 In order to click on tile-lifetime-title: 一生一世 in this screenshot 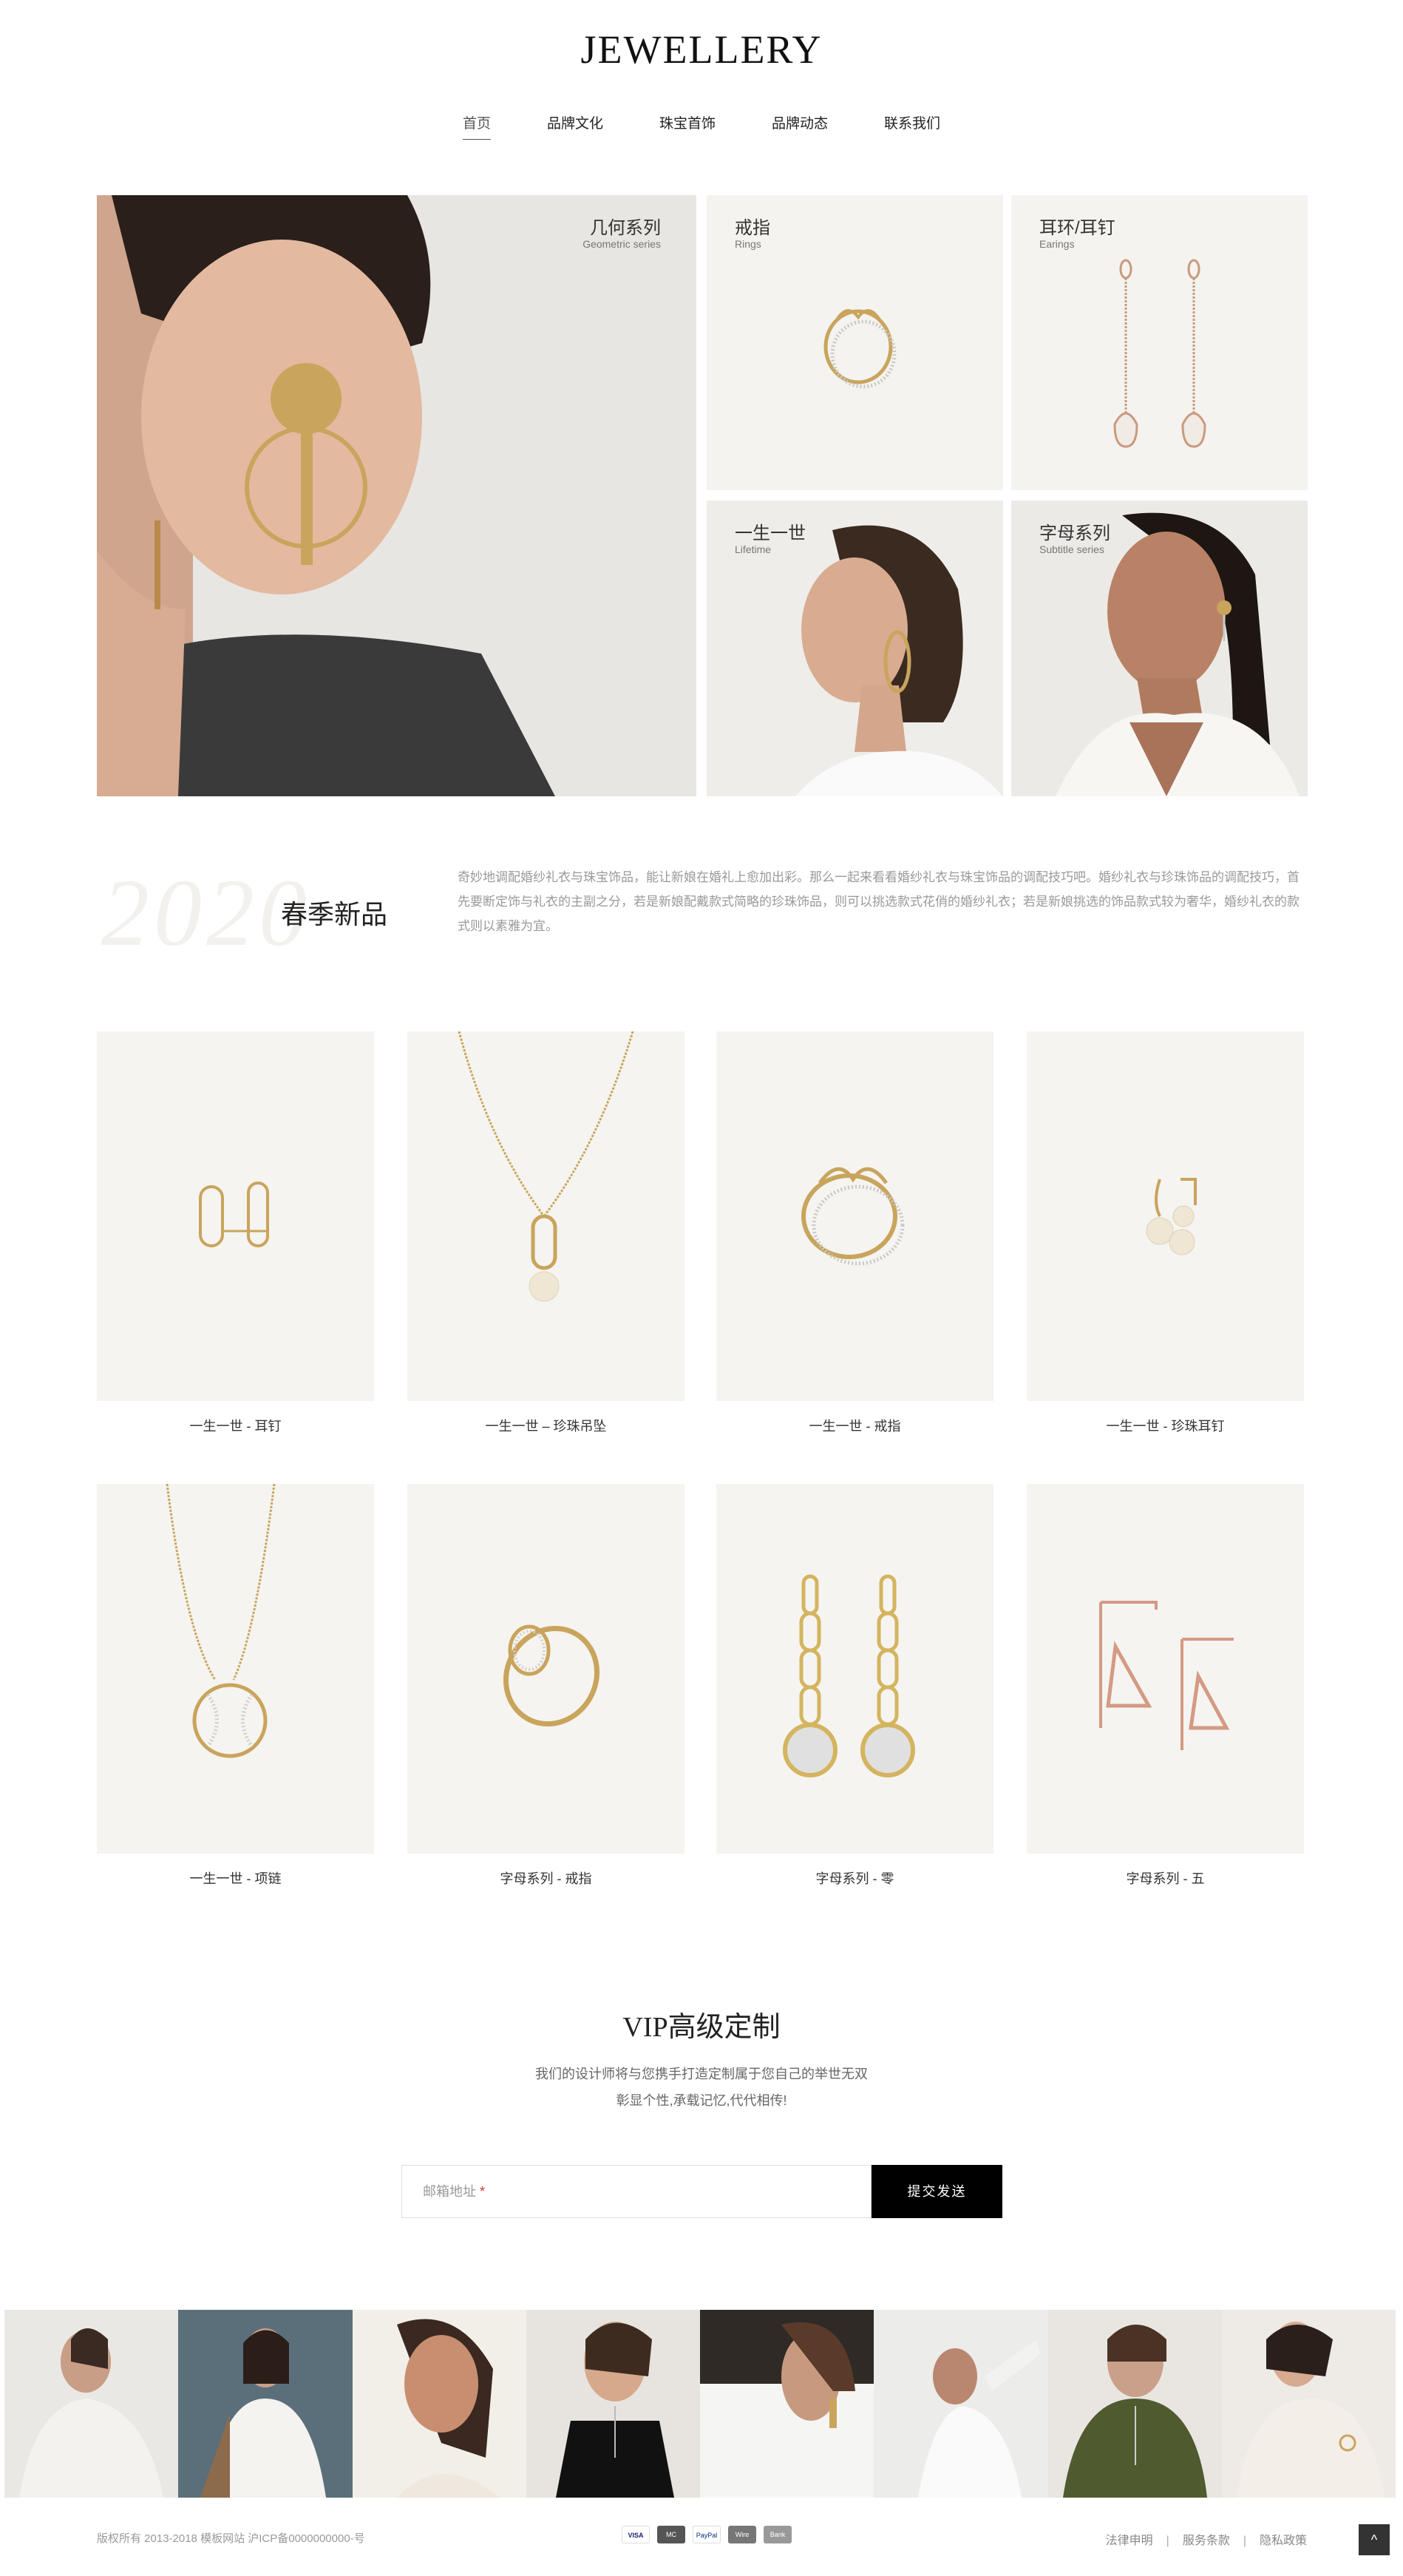, I will do `click(770, 533)`.